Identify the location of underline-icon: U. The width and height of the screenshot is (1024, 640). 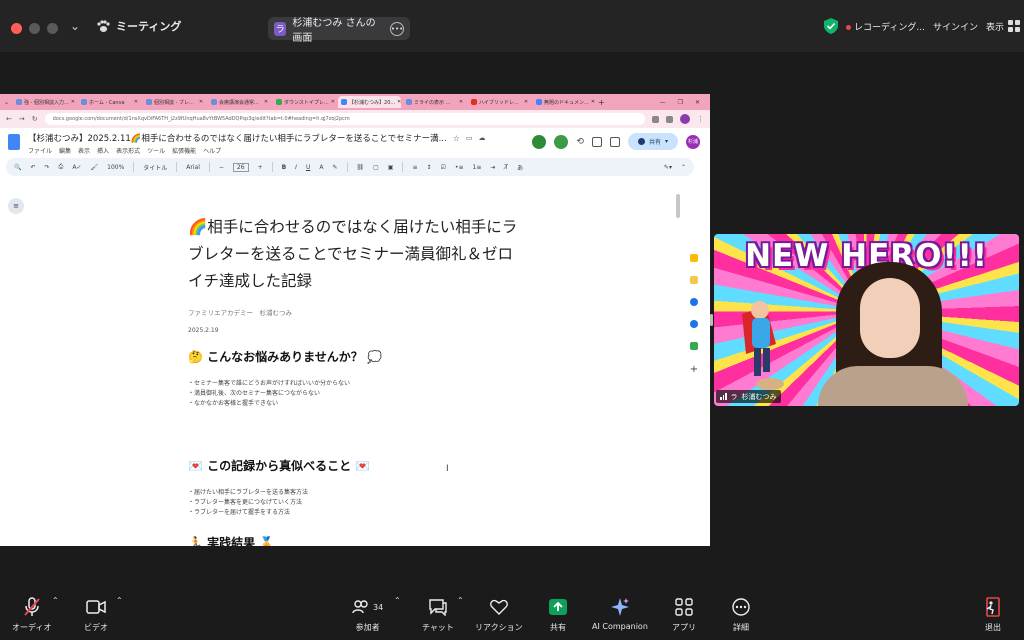
(308, 167).